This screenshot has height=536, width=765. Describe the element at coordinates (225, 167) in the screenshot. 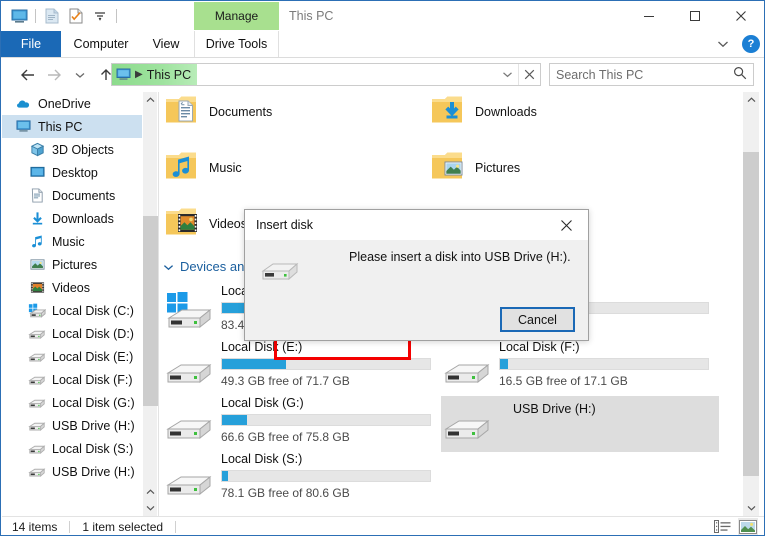

I see `folder-label: Music` at that location.